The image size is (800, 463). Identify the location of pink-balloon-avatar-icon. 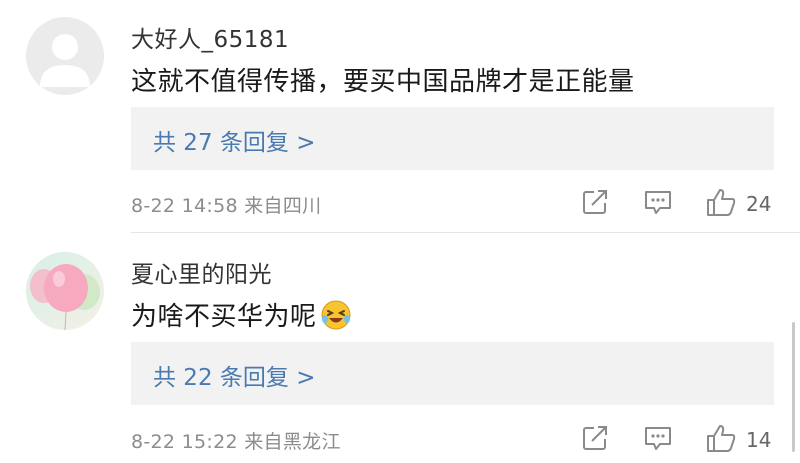
(65, 297).